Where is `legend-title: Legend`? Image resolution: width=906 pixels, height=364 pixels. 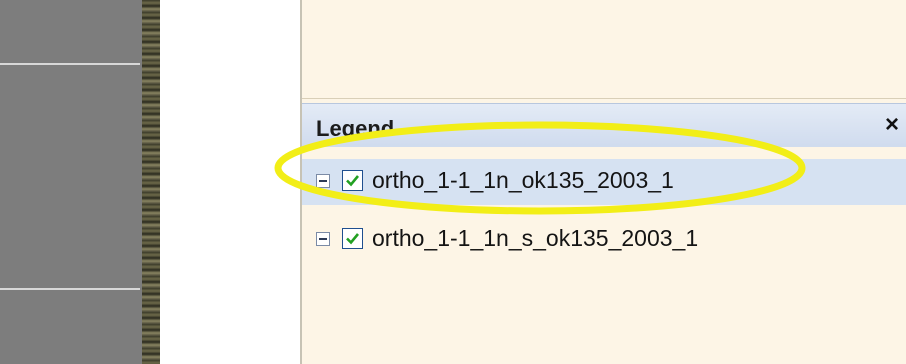 legend-title: Legend is located at coordinates (355, 128).